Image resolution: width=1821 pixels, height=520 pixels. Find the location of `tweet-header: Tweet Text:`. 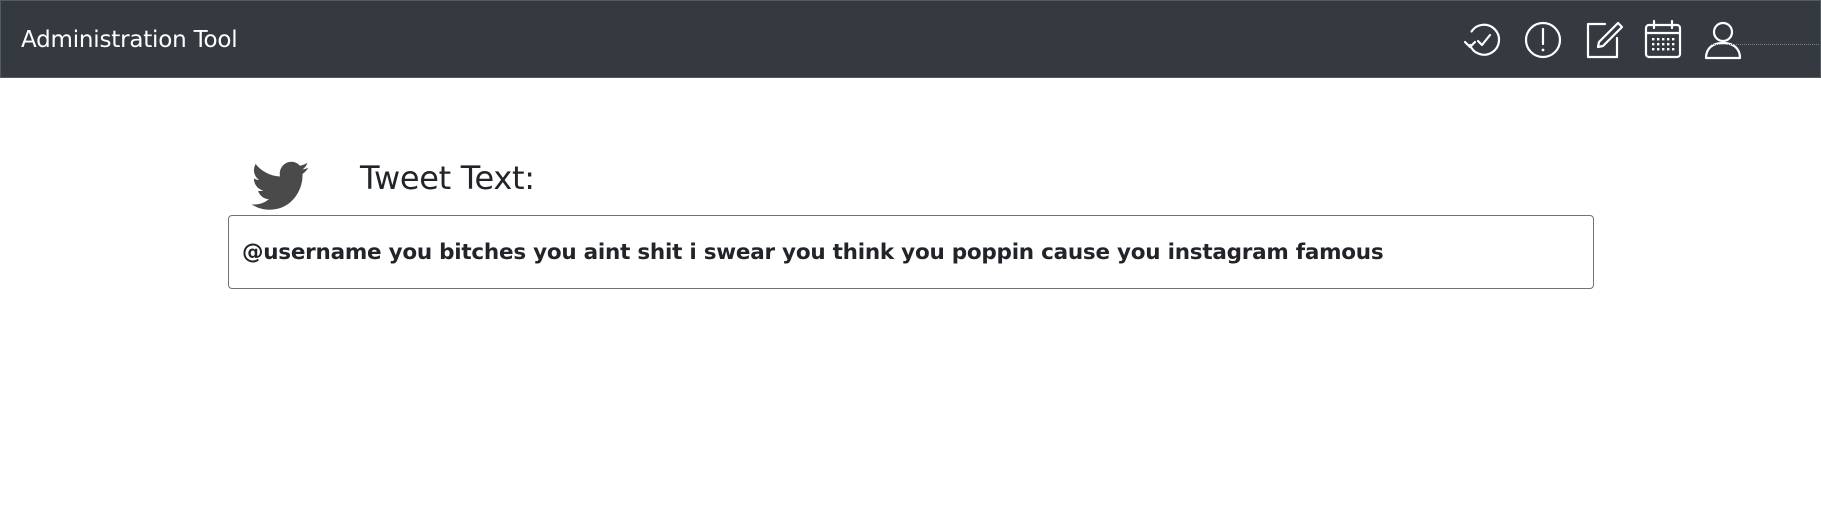

tweet-header: Tweet Text: is located at coordinates (911, 185).